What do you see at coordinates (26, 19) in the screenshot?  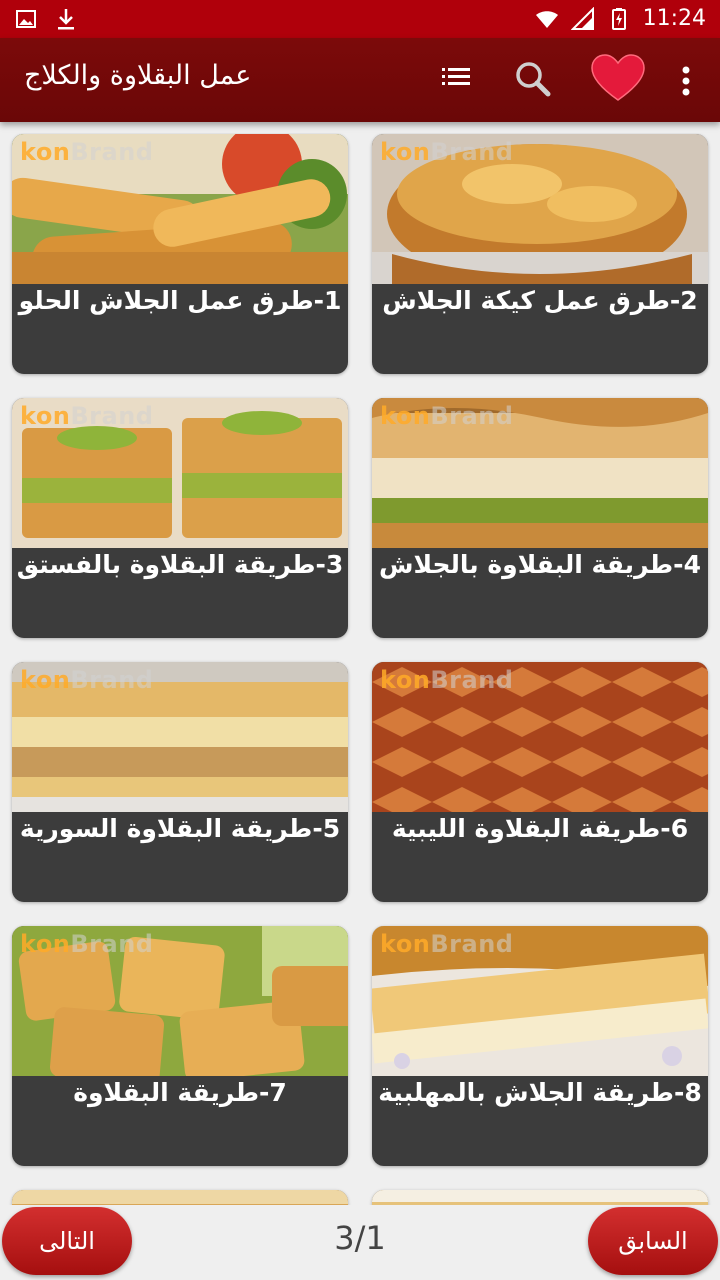 I see `image-notification-icon` at bounding box center [26, 19].